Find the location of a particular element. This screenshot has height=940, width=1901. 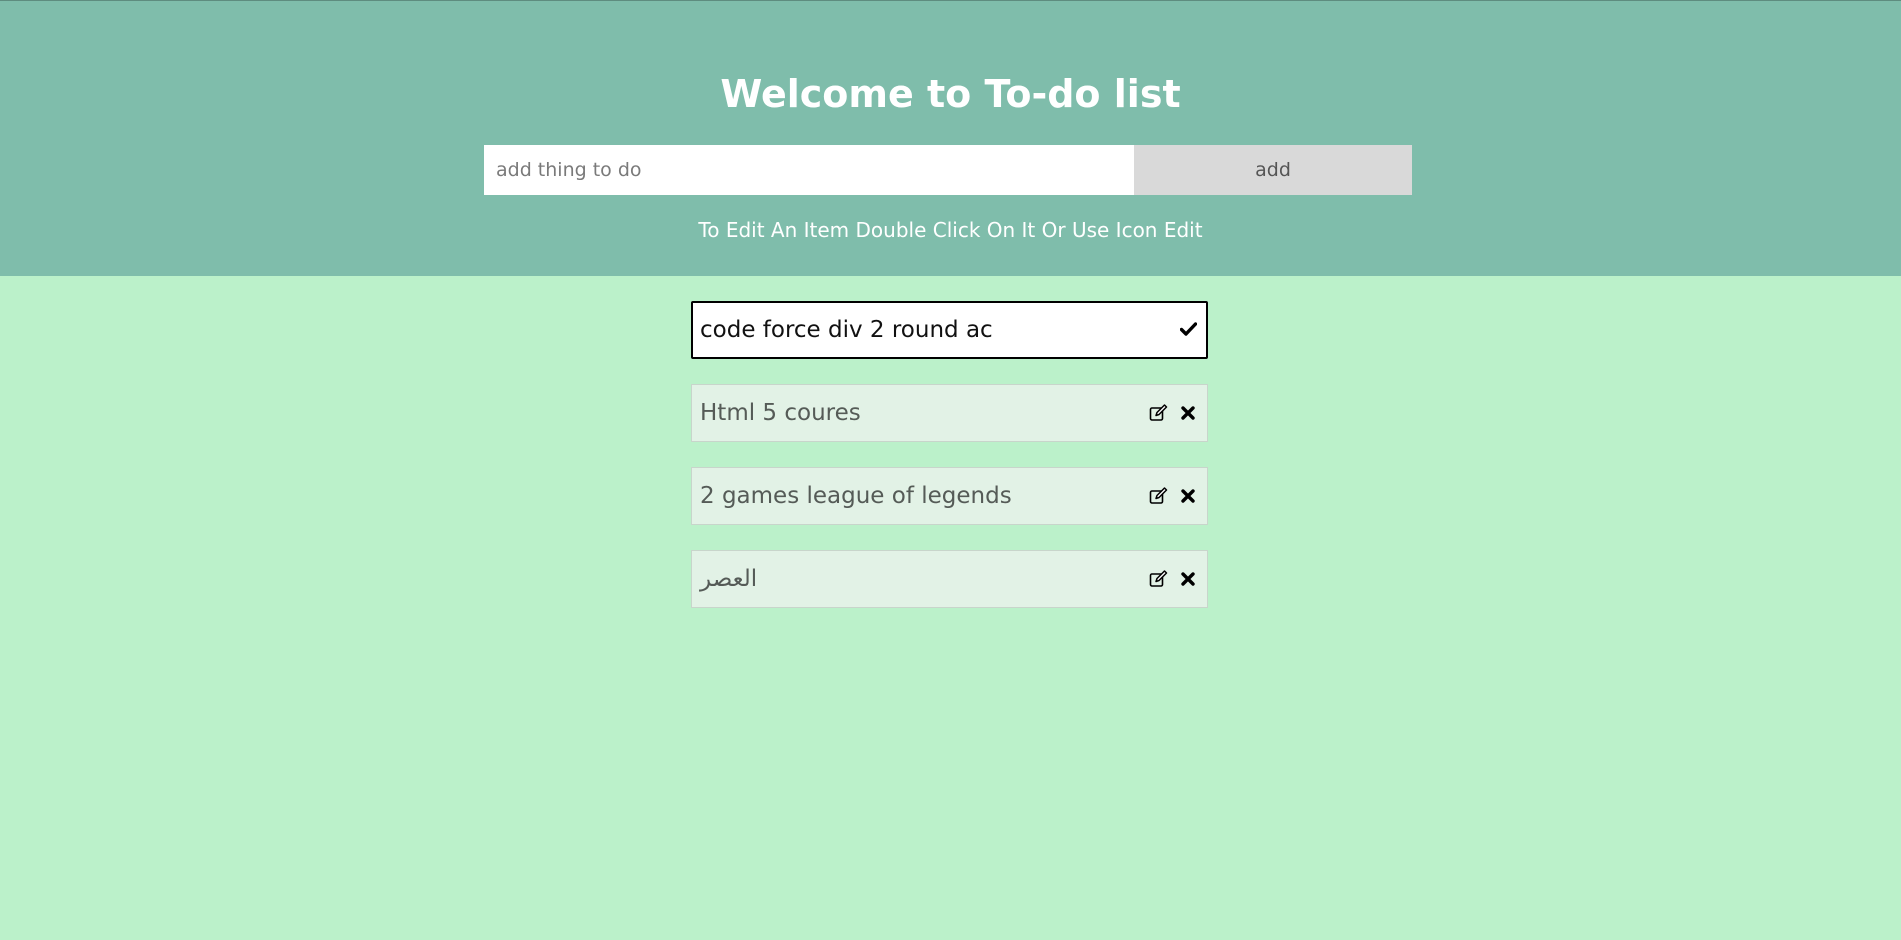

todo-item-text: 2 games league of legends is located at coordinates (856, 496).